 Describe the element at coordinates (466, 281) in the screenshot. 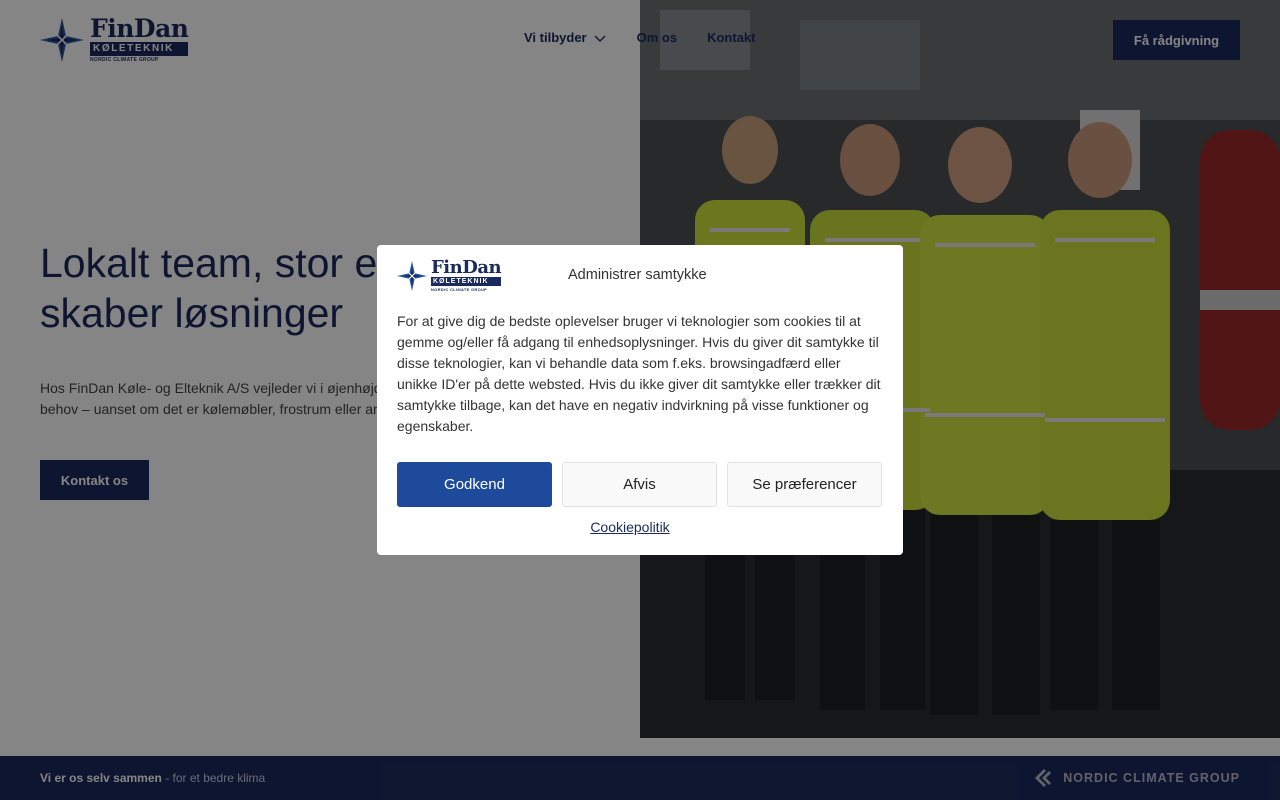

I see `brand-subtitle: KØLETEKNIK` at that location.